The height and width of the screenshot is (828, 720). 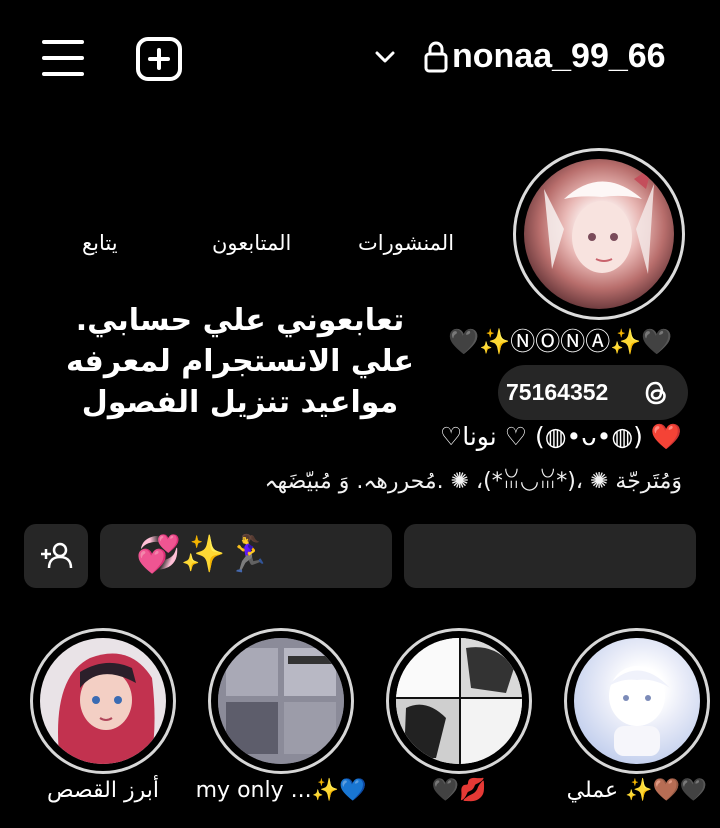 I want to click on threads-badge: 75164352, so click(x=593, y=392).